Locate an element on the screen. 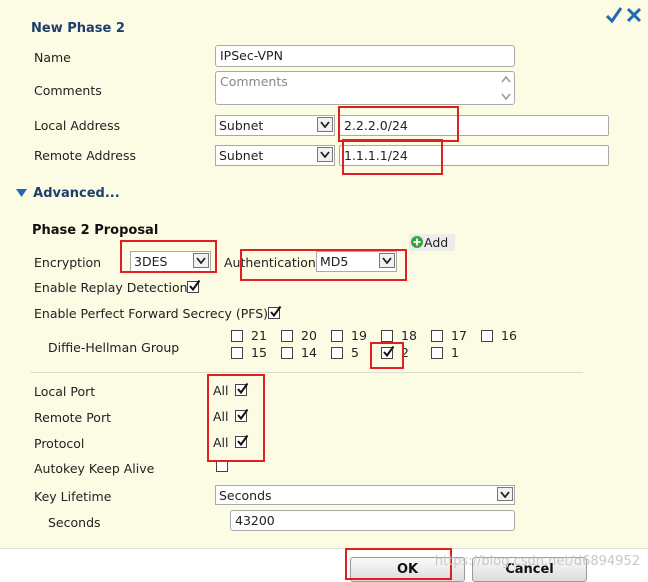 This screenshot has height=582, width=648. seconds-label: Seconds is located at coordinates (74, 522).